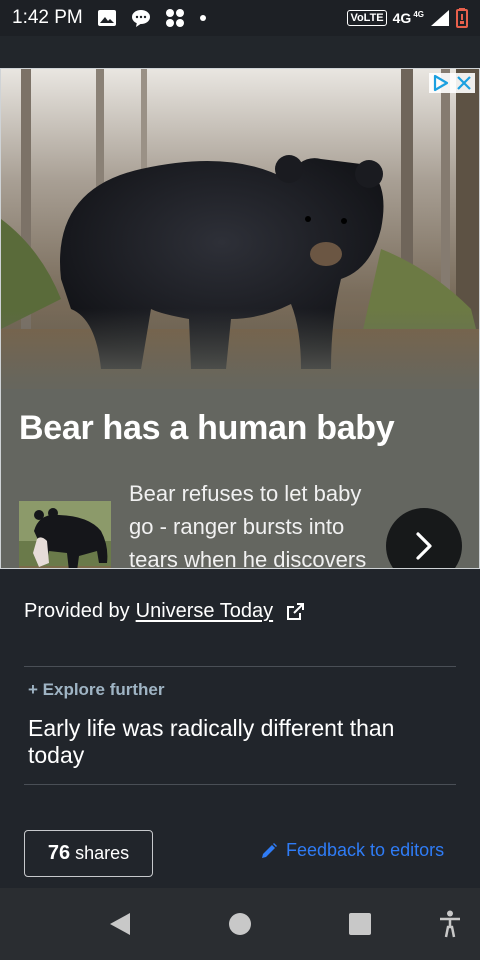 This screenshot has width=480, height=960. I want to click on ad-headline: Bear has a human baby, so click(207, 428).